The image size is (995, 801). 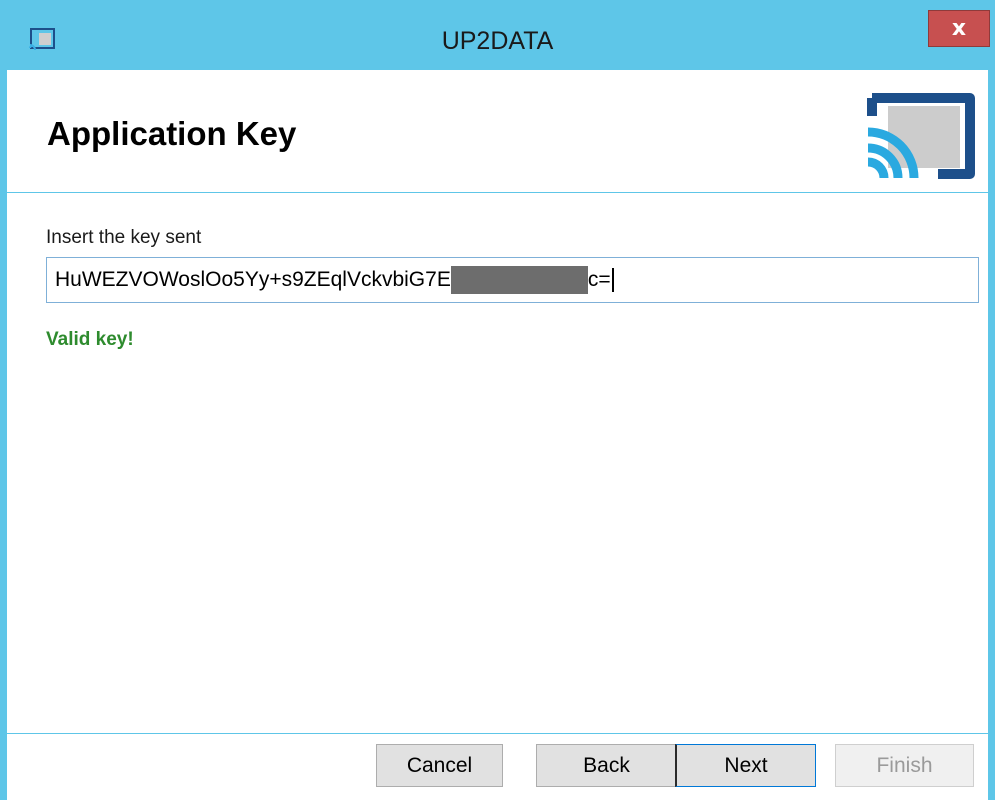 I want to click on close-button: x, so click(x=959, y=28).